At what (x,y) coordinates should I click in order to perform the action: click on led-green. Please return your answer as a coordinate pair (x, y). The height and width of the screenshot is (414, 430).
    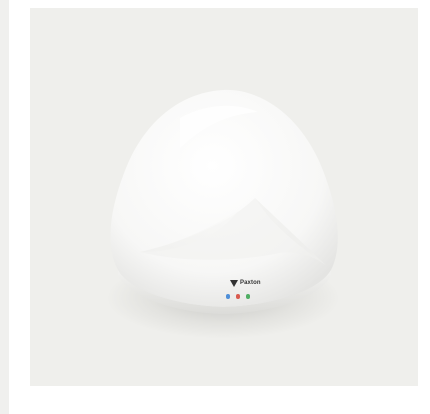
    Looking at the image, I should click on (248, 296).